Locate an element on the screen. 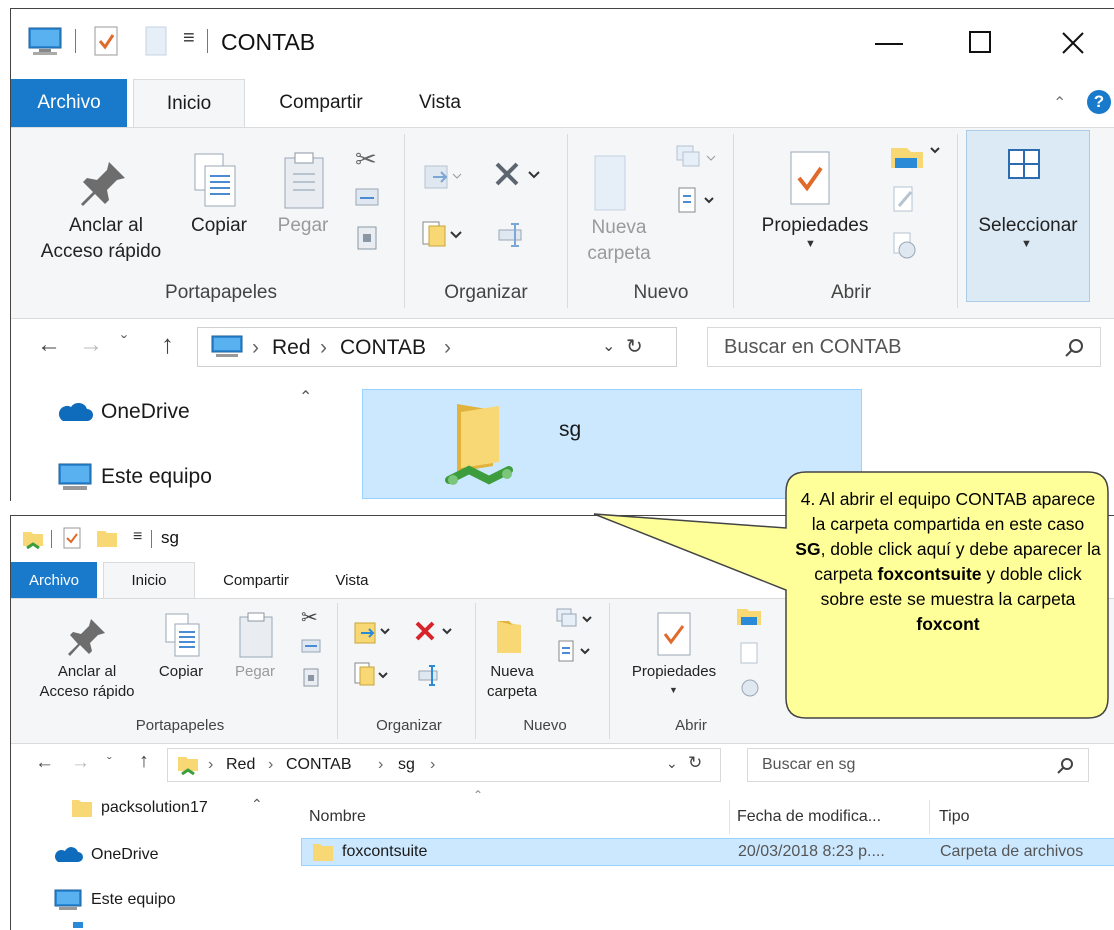 This screenshot has width=1114, height=930. callout-shape is located at coordinates (851, 595).